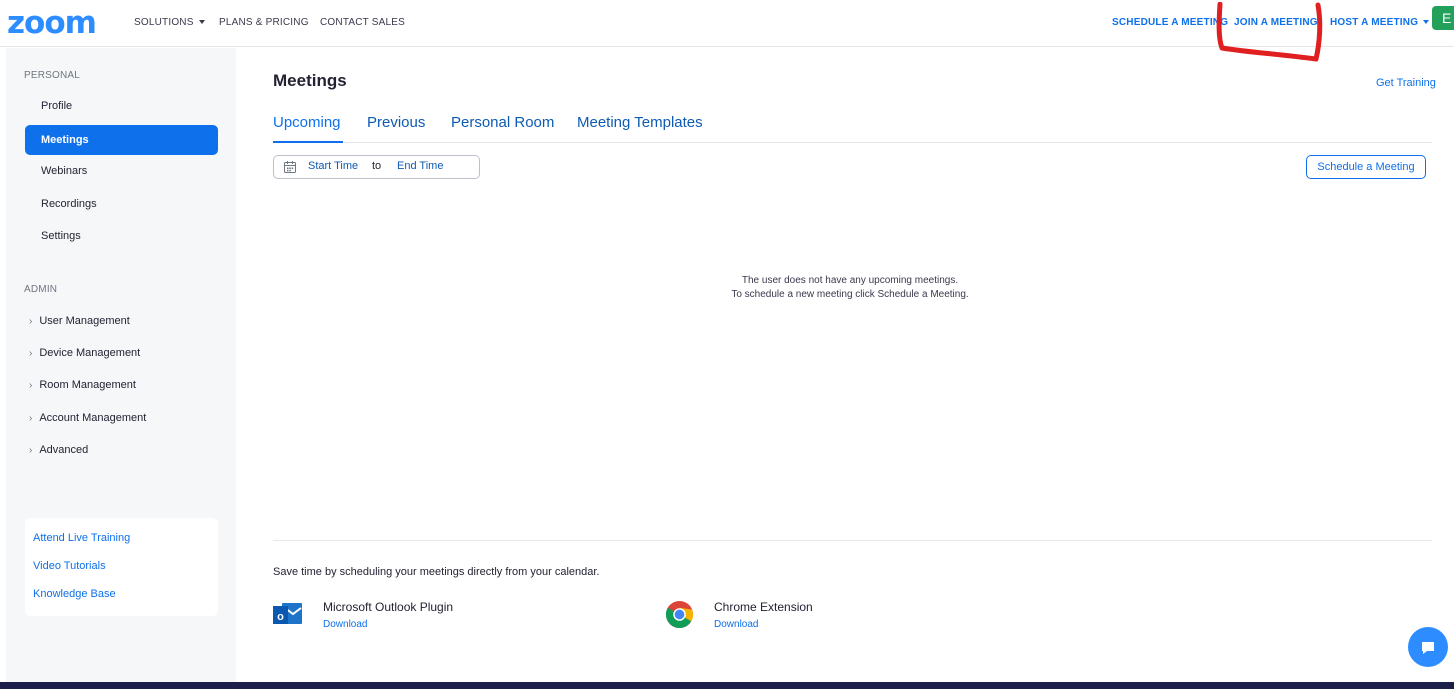 The image size is (1454, 689). I want to click on nav-solutions: SOLUTIONS, so click(169, 22).